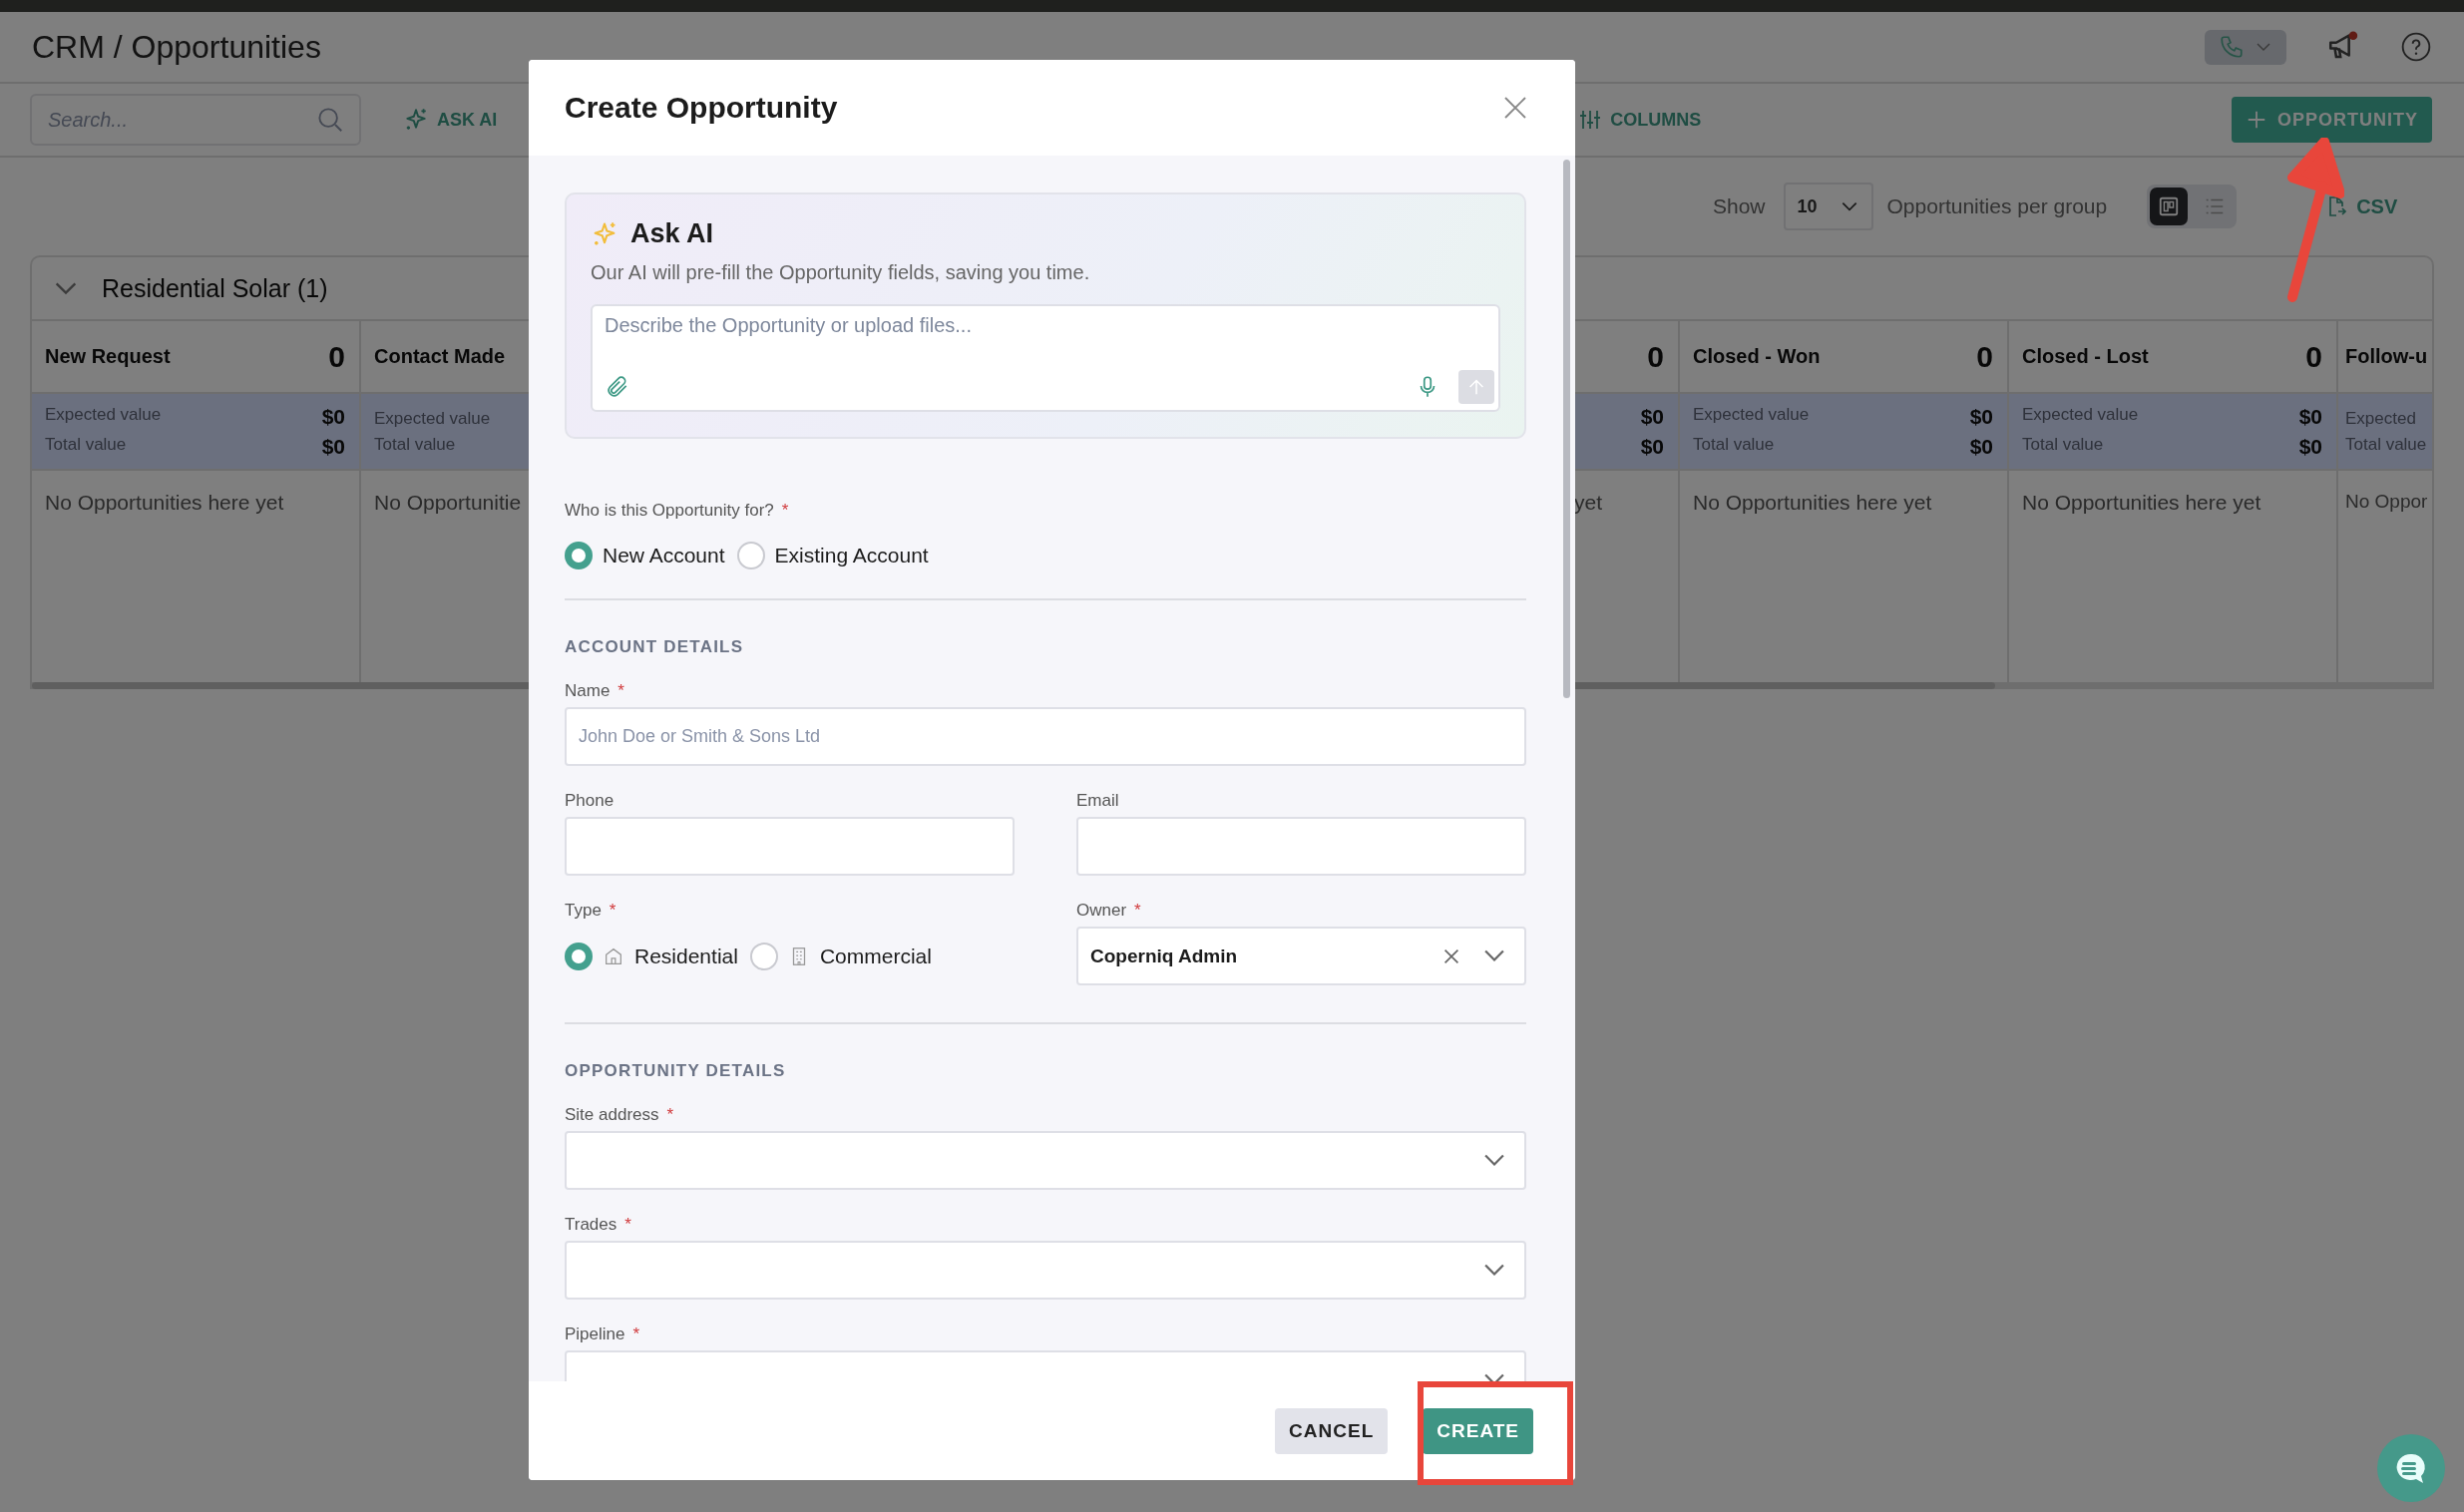 This screenshot has width=2464, height=1512. I want to click on field-label: Trades, so click(591, 1225).